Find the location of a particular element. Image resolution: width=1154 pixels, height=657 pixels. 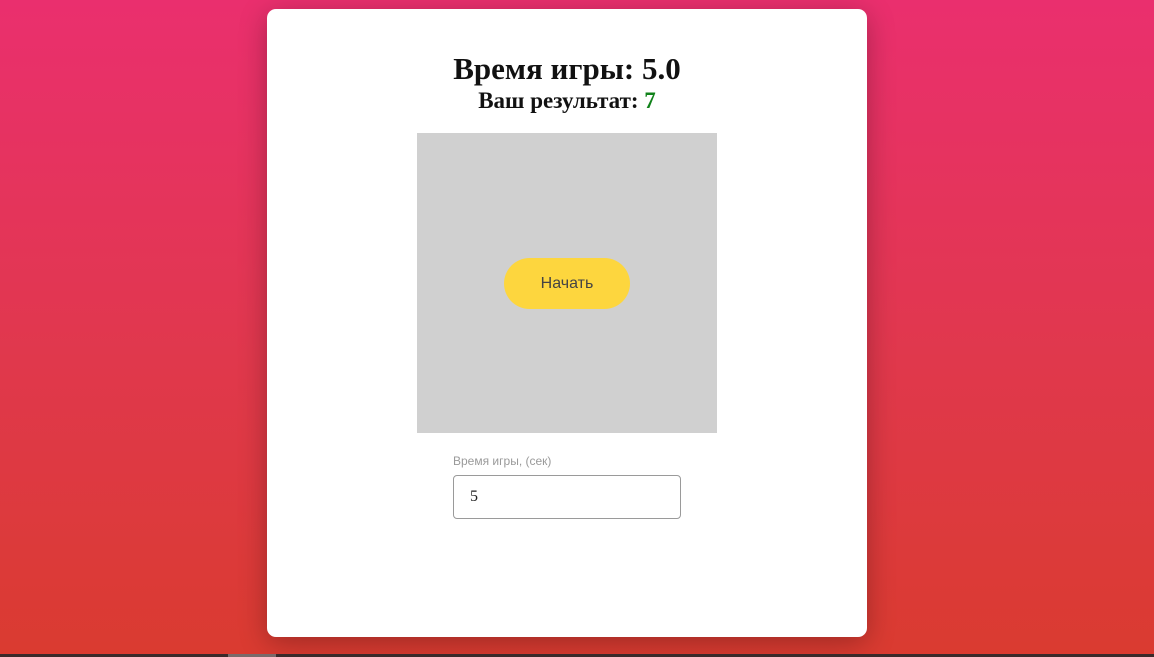

game-time-label: Время игры: is located at coordinates (544, 68).